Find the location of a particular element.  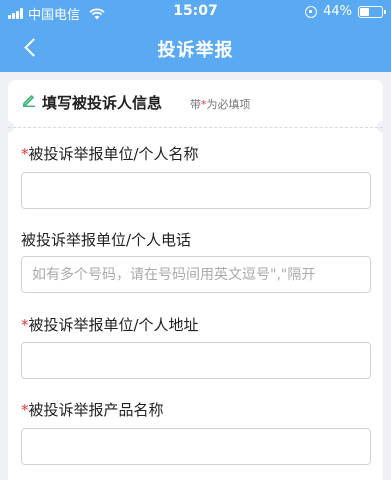

name-input is located at coordinates (196, 190).